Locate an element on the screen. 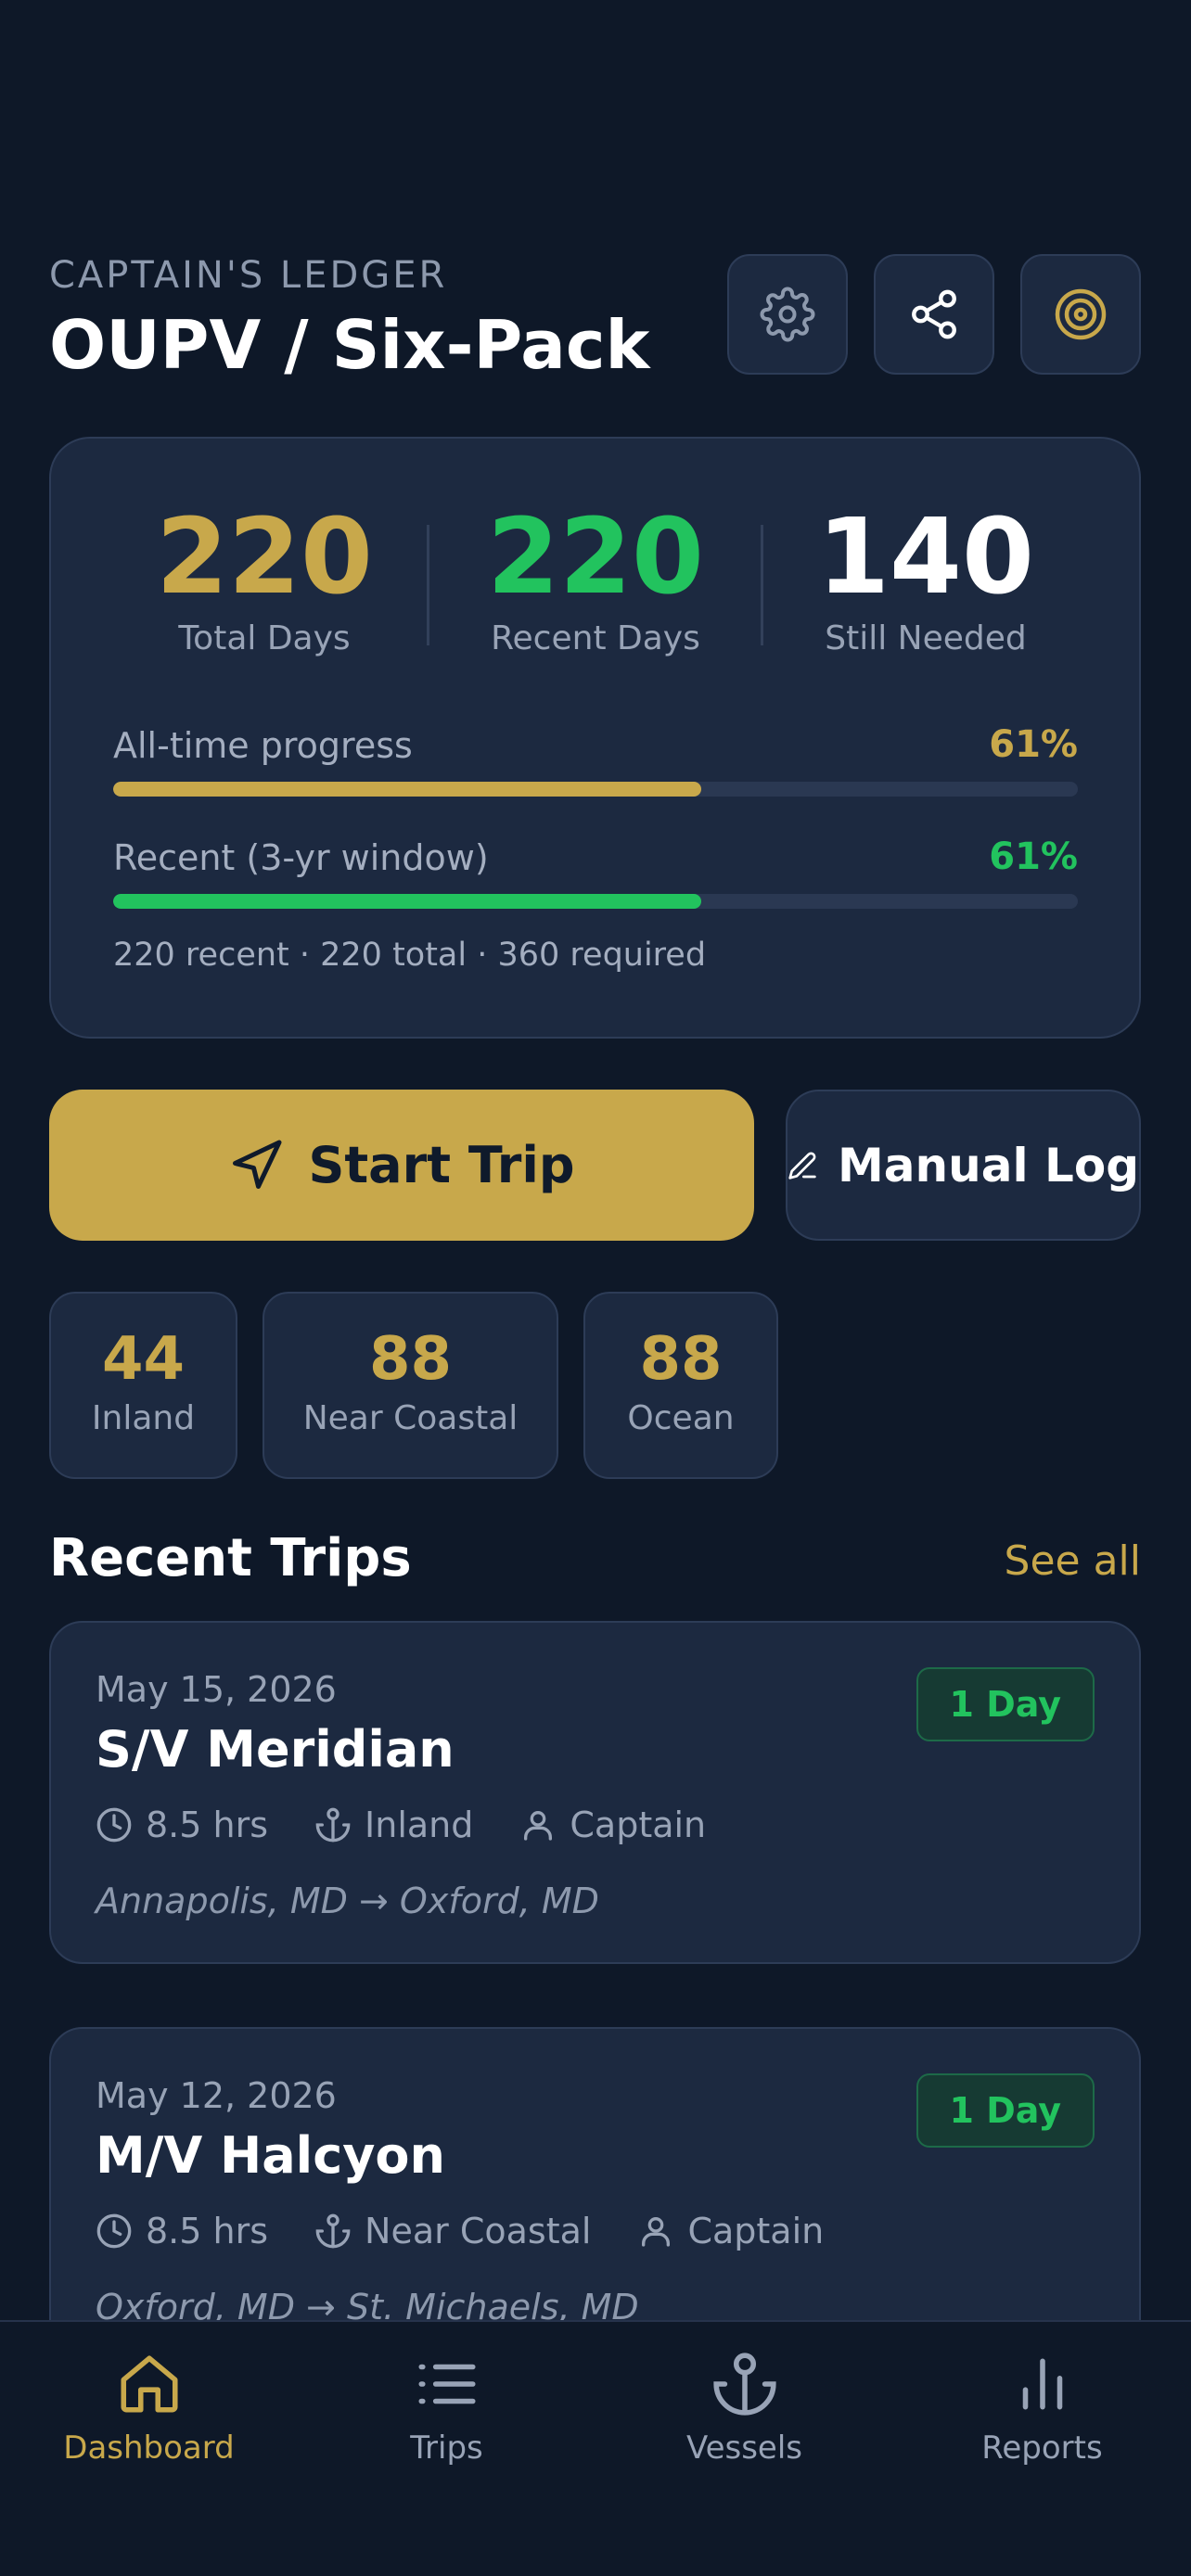 This screenshot has width=1191, height=2576. total-days-label: Total Days is located at coordinates (264, 638).